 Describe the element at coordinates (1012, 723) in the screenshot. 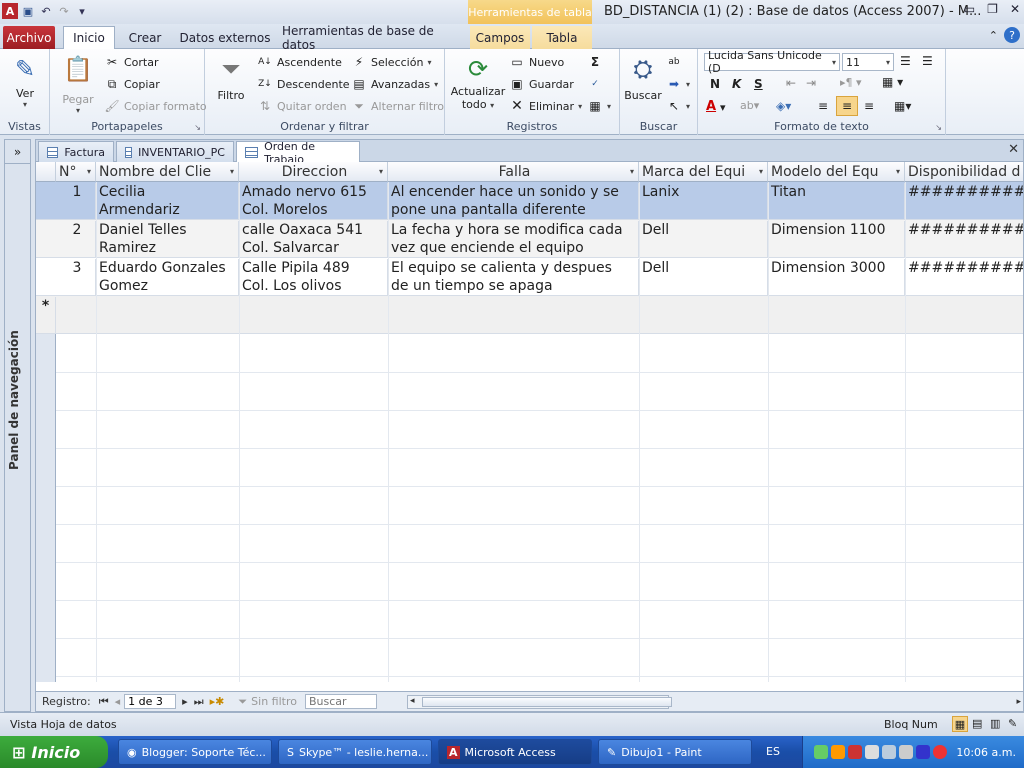

I see `design-view-icon: ✎` at that location.